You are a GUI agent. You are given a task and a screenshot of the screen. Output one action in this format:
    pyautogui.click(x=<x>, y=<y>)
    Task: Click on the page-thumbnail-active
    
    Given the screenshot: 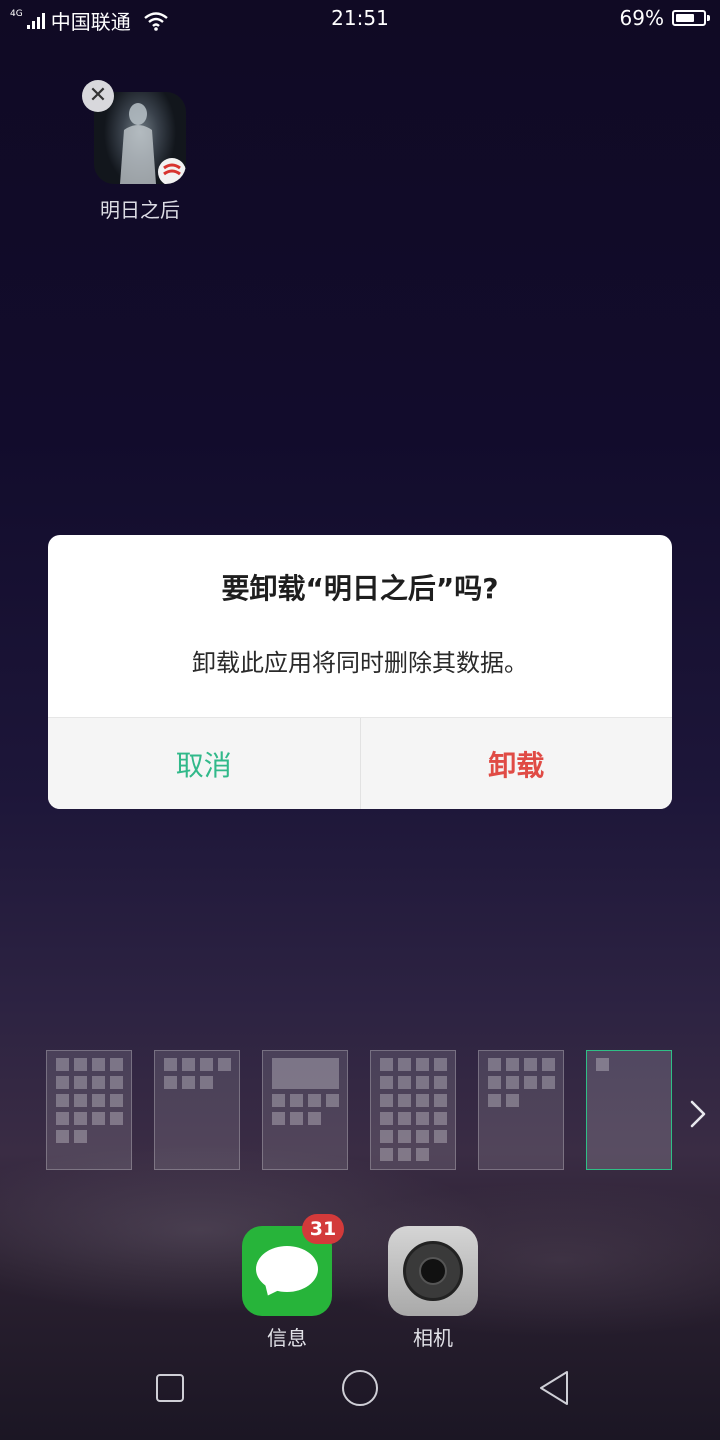 What is the action you would take?
    pyautogui.click(x=629, y=1110)
    